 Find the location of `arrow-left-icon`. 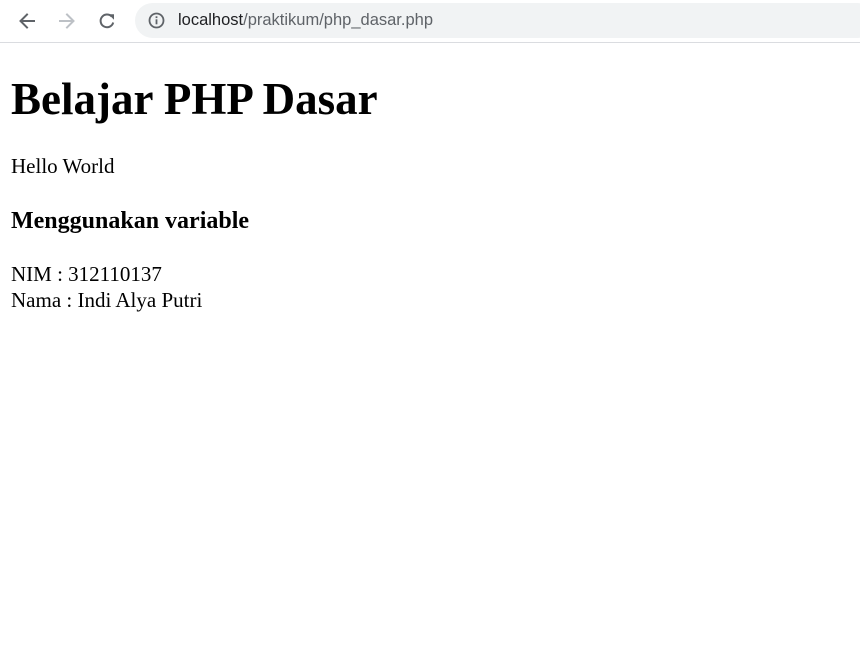

arrow-left-icon is located at coordinates (27, 21).